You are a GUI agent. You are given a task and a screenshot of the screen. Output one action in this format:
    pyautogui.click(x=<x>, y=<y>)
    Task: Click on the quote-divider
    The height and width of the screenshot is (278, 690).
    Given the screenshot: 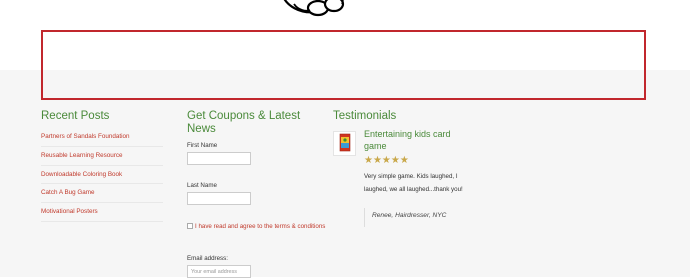 What is the action you would take?
    pyautogui.click(x=364, y=217)
    